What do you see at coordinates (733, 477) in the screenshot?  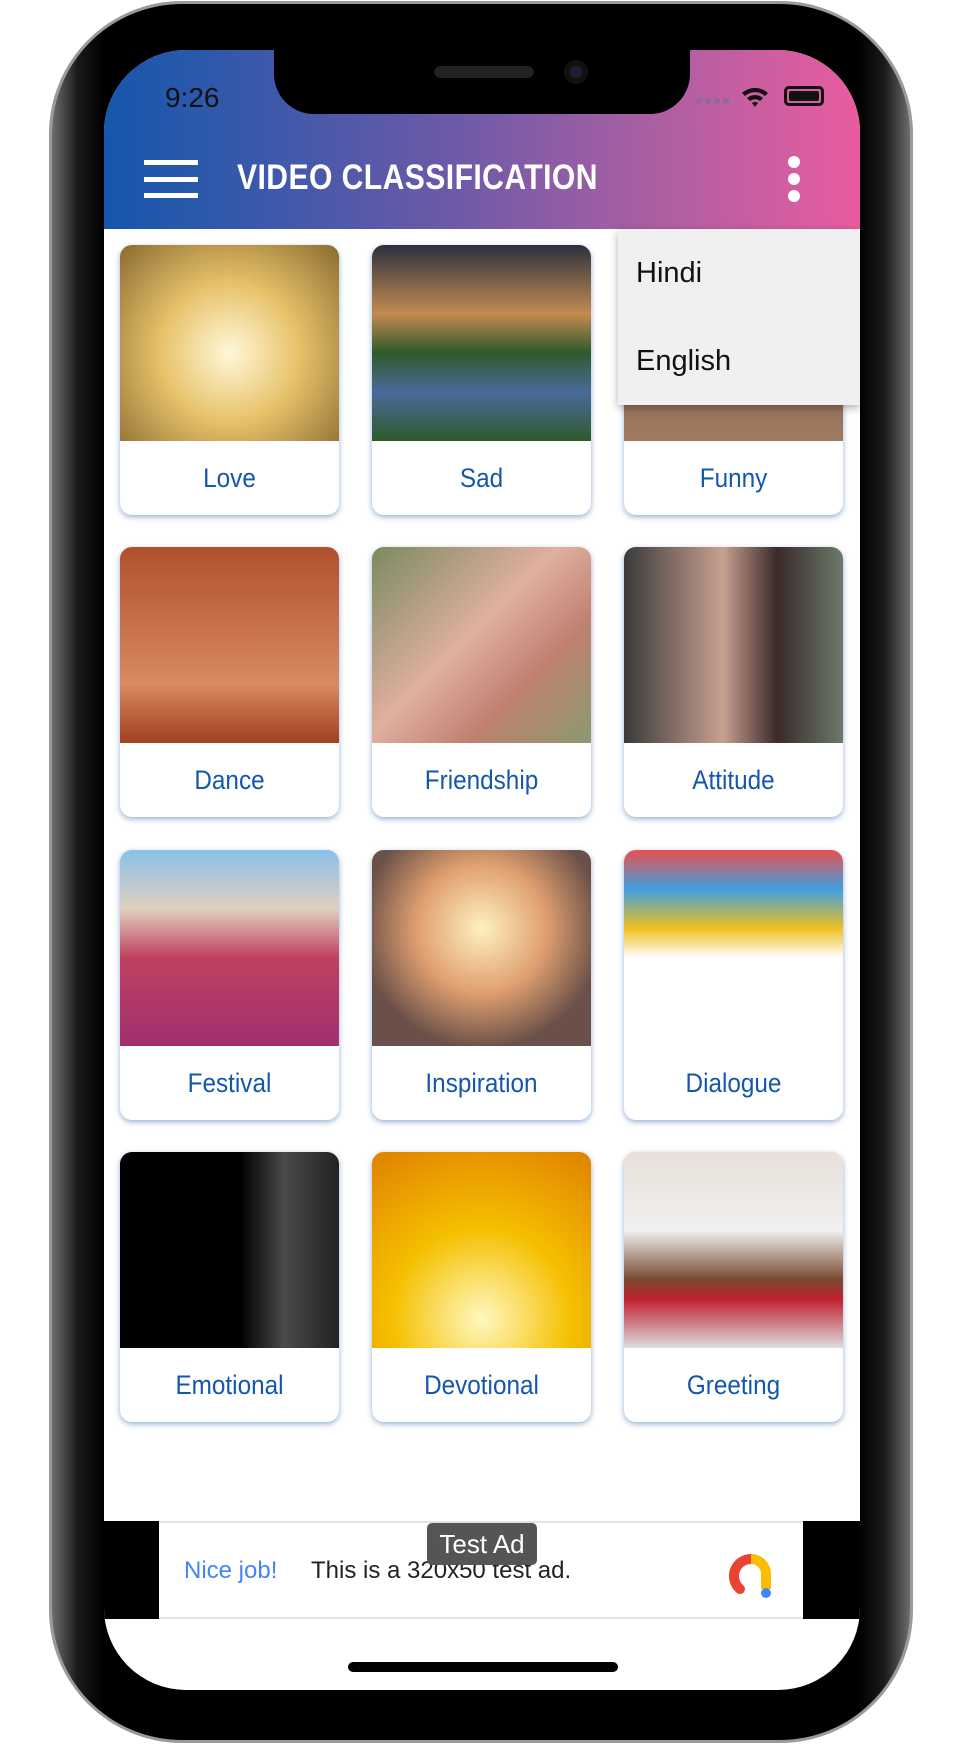 I see `category-label: Funny` at bounding box center [733, 477].